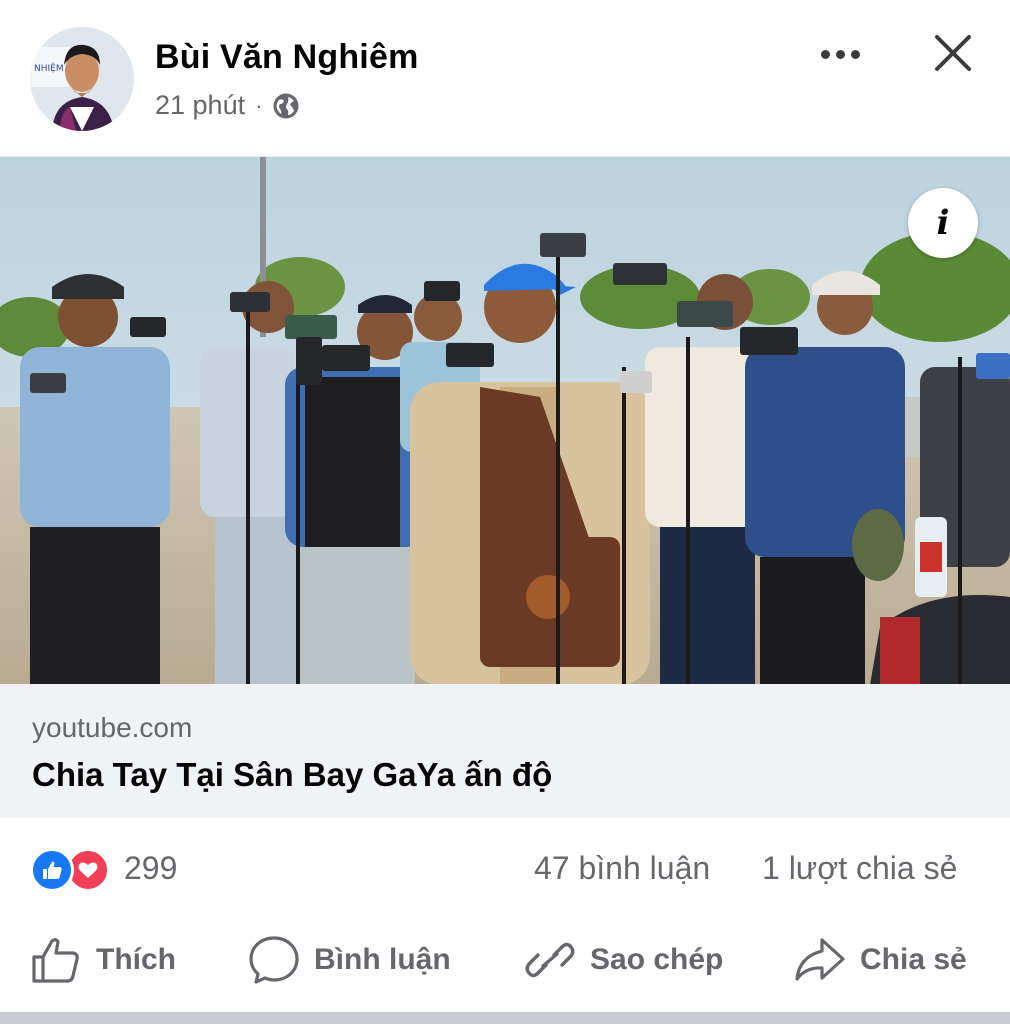  What do you see at coordinates (657, 959) in the screenshot?
I see `copy-label: Sao chép` at bounding box center [657, 959].